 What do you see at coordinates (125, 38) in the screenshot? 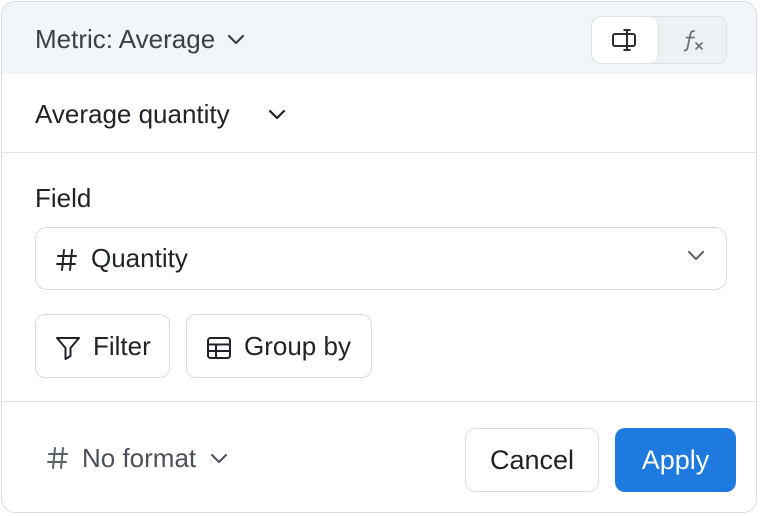
I see `metric-type-label: Metric: Average` at bounding box center [125, 38].